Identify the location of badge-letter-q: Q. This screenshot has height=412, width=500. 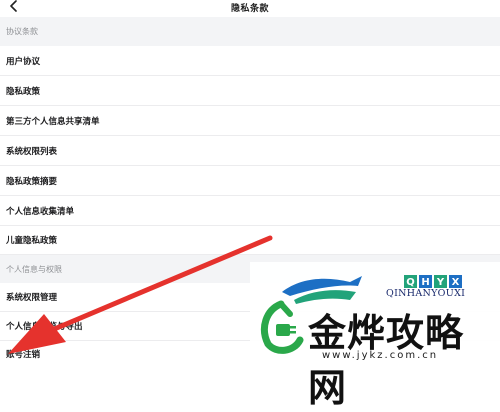
(410, 282).